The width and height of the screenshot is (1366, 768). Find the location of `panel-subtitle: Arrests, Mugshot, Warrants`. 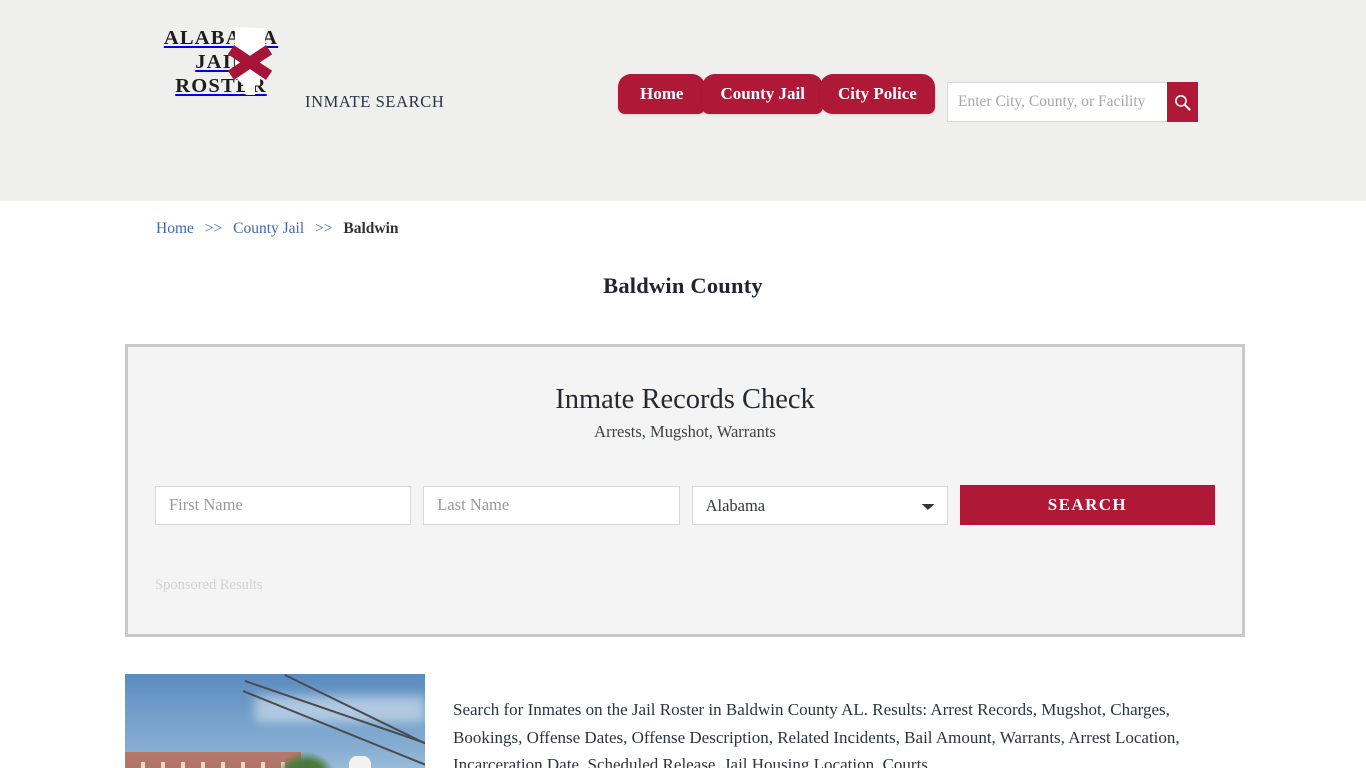

panel-subtitle: Arrests, Mugshot, Warrants is located at coordinates (685, 432).